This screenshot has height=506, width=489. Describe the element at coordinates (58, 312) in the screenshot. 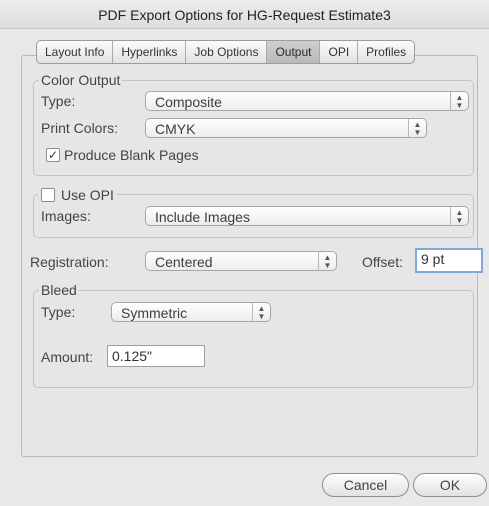

I see `bleed-type-label: Type:` at that location.